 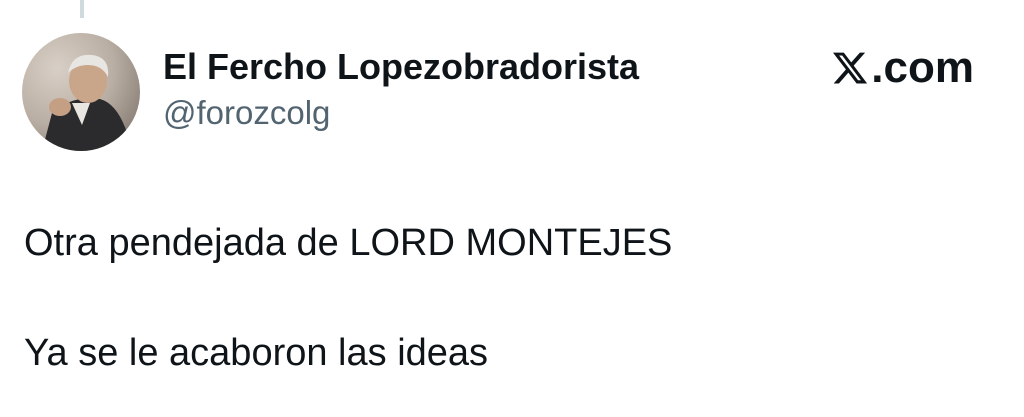 I want to click on x-logo-icon, so click(x=850, y=68).